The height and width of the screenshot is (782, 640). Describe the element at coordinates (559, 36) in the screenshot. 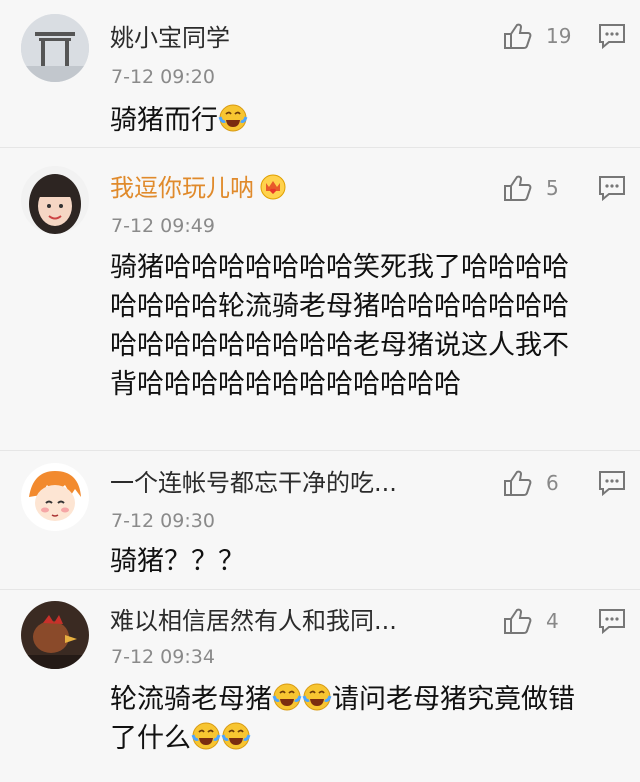

I see `like-count: 19` at that location.